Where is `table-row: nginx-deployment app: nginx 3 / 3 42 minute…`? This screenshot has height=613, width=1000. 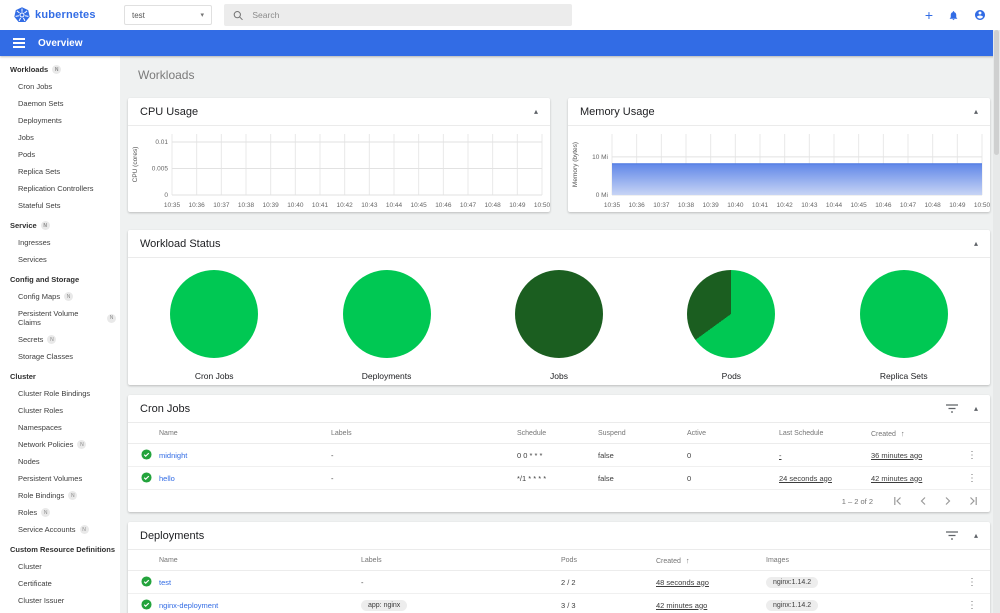
table-row: nginx-deployment app: nginx 3 / 3 42 minute… is located at coordinates (559, 603).